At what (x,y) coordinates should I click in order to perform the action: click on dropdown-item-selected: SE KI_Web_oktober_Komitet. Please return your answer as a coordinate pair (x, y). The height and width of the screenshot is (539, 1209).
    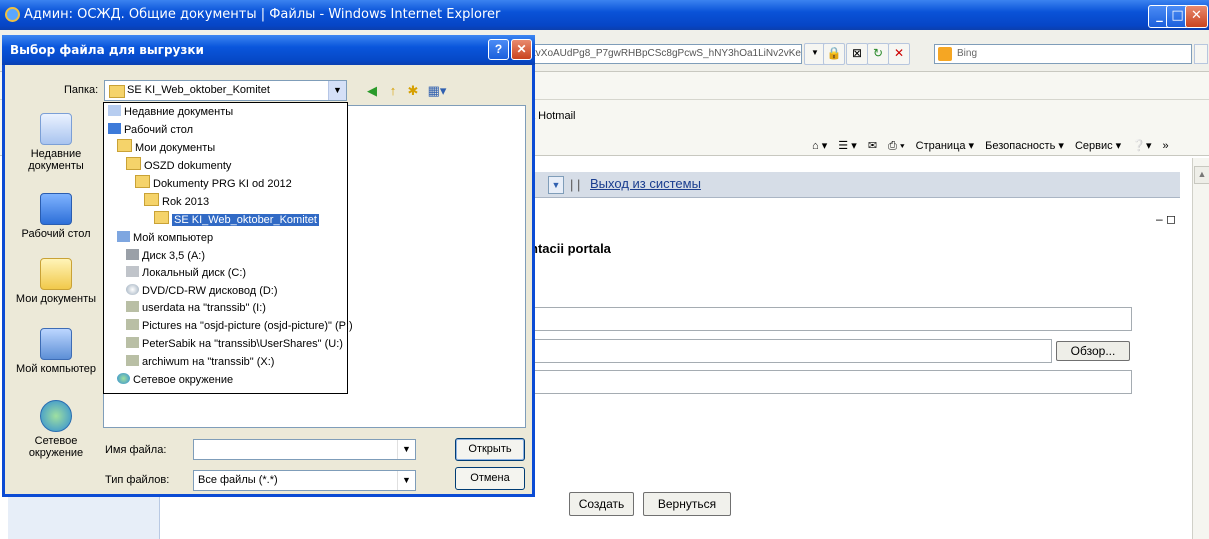
    Looking at the image, I should click on (237, 219).